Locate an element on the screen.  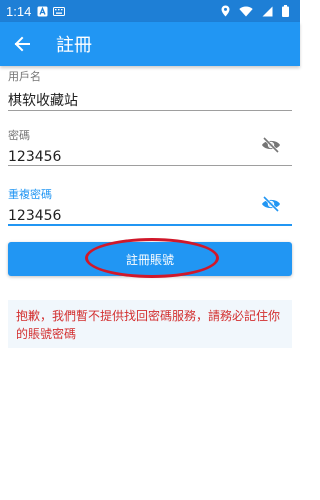
username-value: 棋软收藏站 is located at coordinates (43, 101).